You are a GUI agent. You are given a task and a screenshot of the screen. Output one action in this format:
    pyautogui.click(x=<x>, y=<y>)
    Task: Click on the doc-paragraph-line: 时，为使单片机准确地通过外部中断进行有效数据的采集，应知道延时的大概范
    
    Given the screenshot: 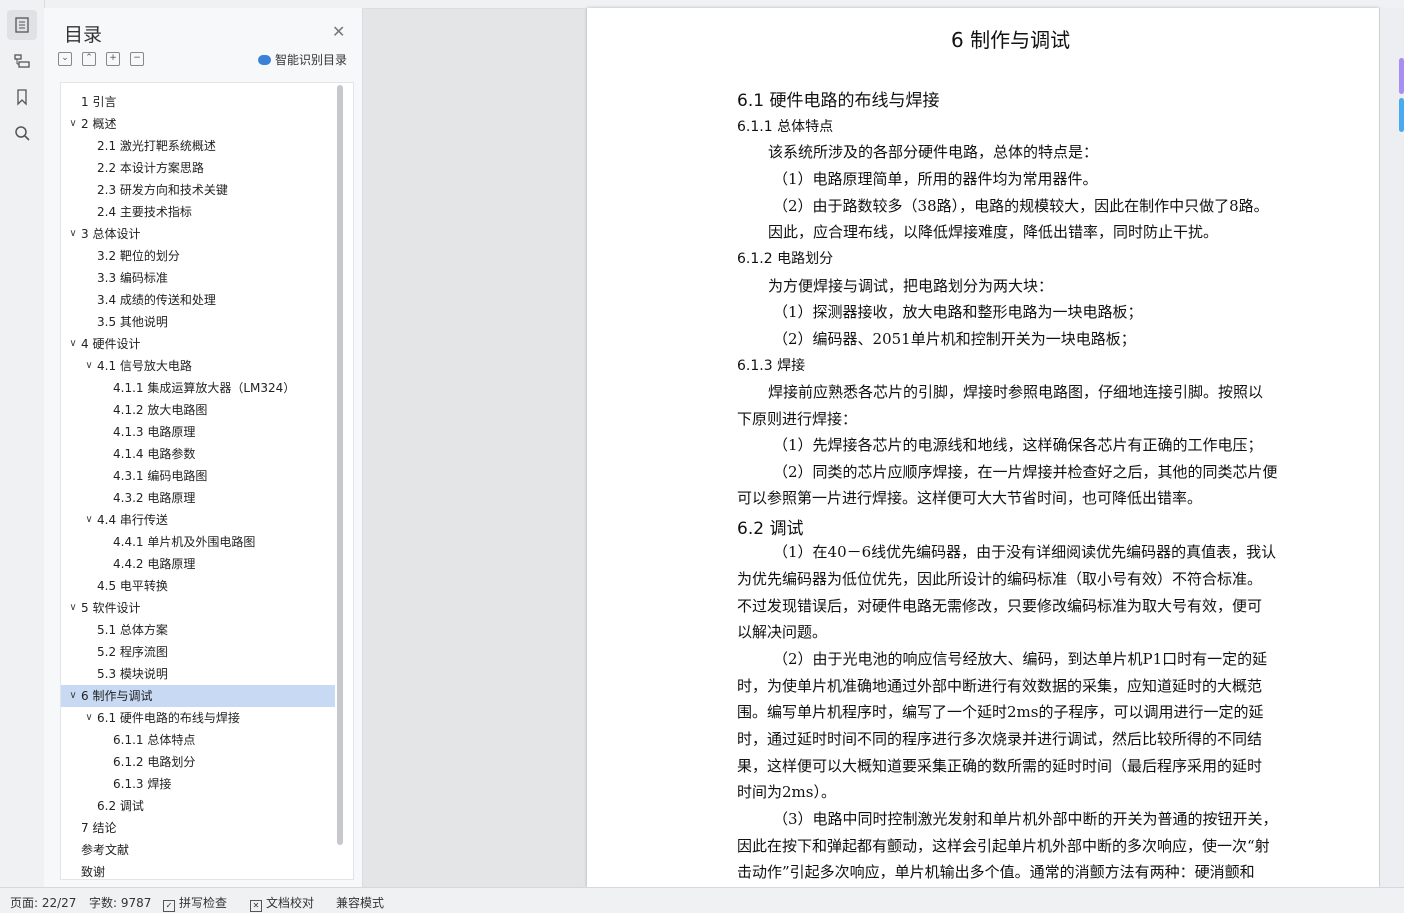 What is the action you would take?
    pyautogui.click(x=1000, y=686)
    